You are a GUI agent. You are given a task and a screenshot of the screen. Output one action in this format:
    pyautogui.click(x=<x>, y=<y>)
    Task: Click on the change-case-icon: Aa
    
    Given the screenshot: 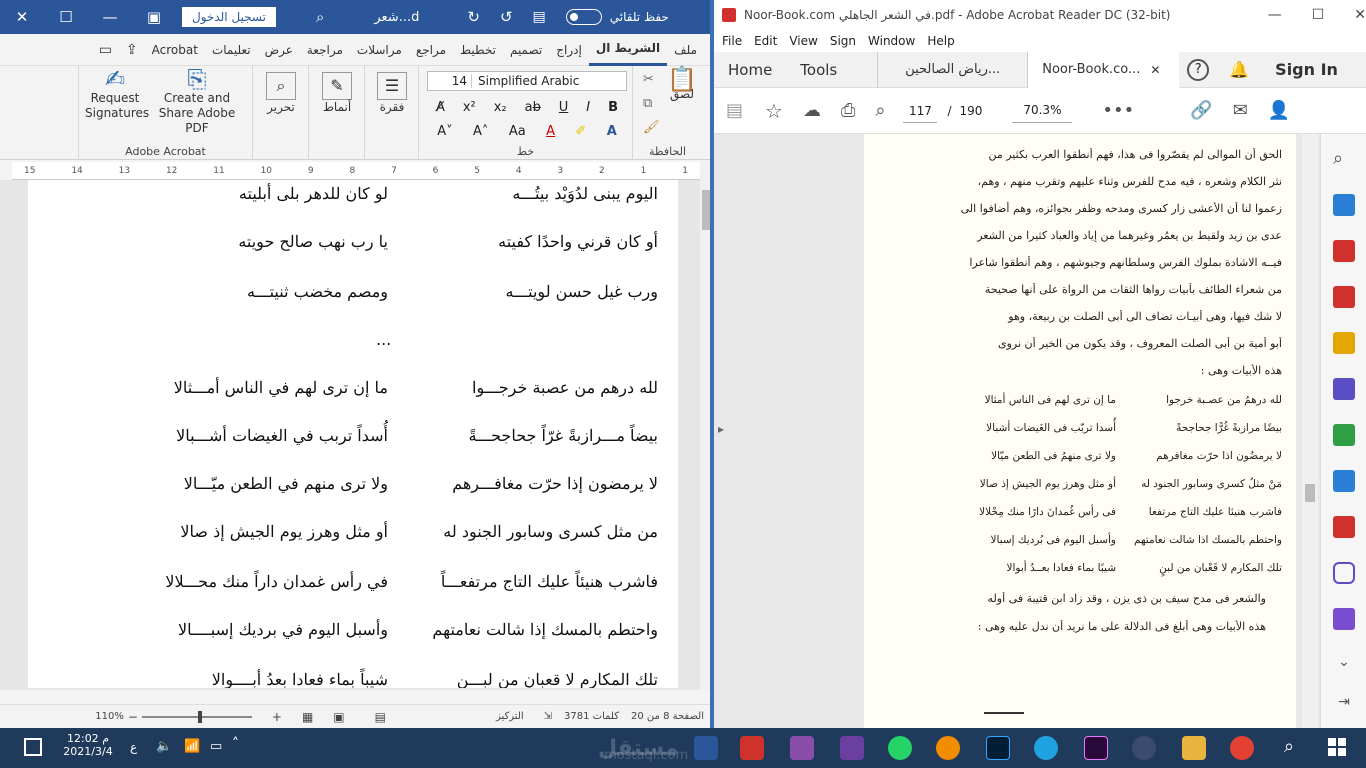 What is the action you would take?
    pyautogui.click(x=517, y=131)
    